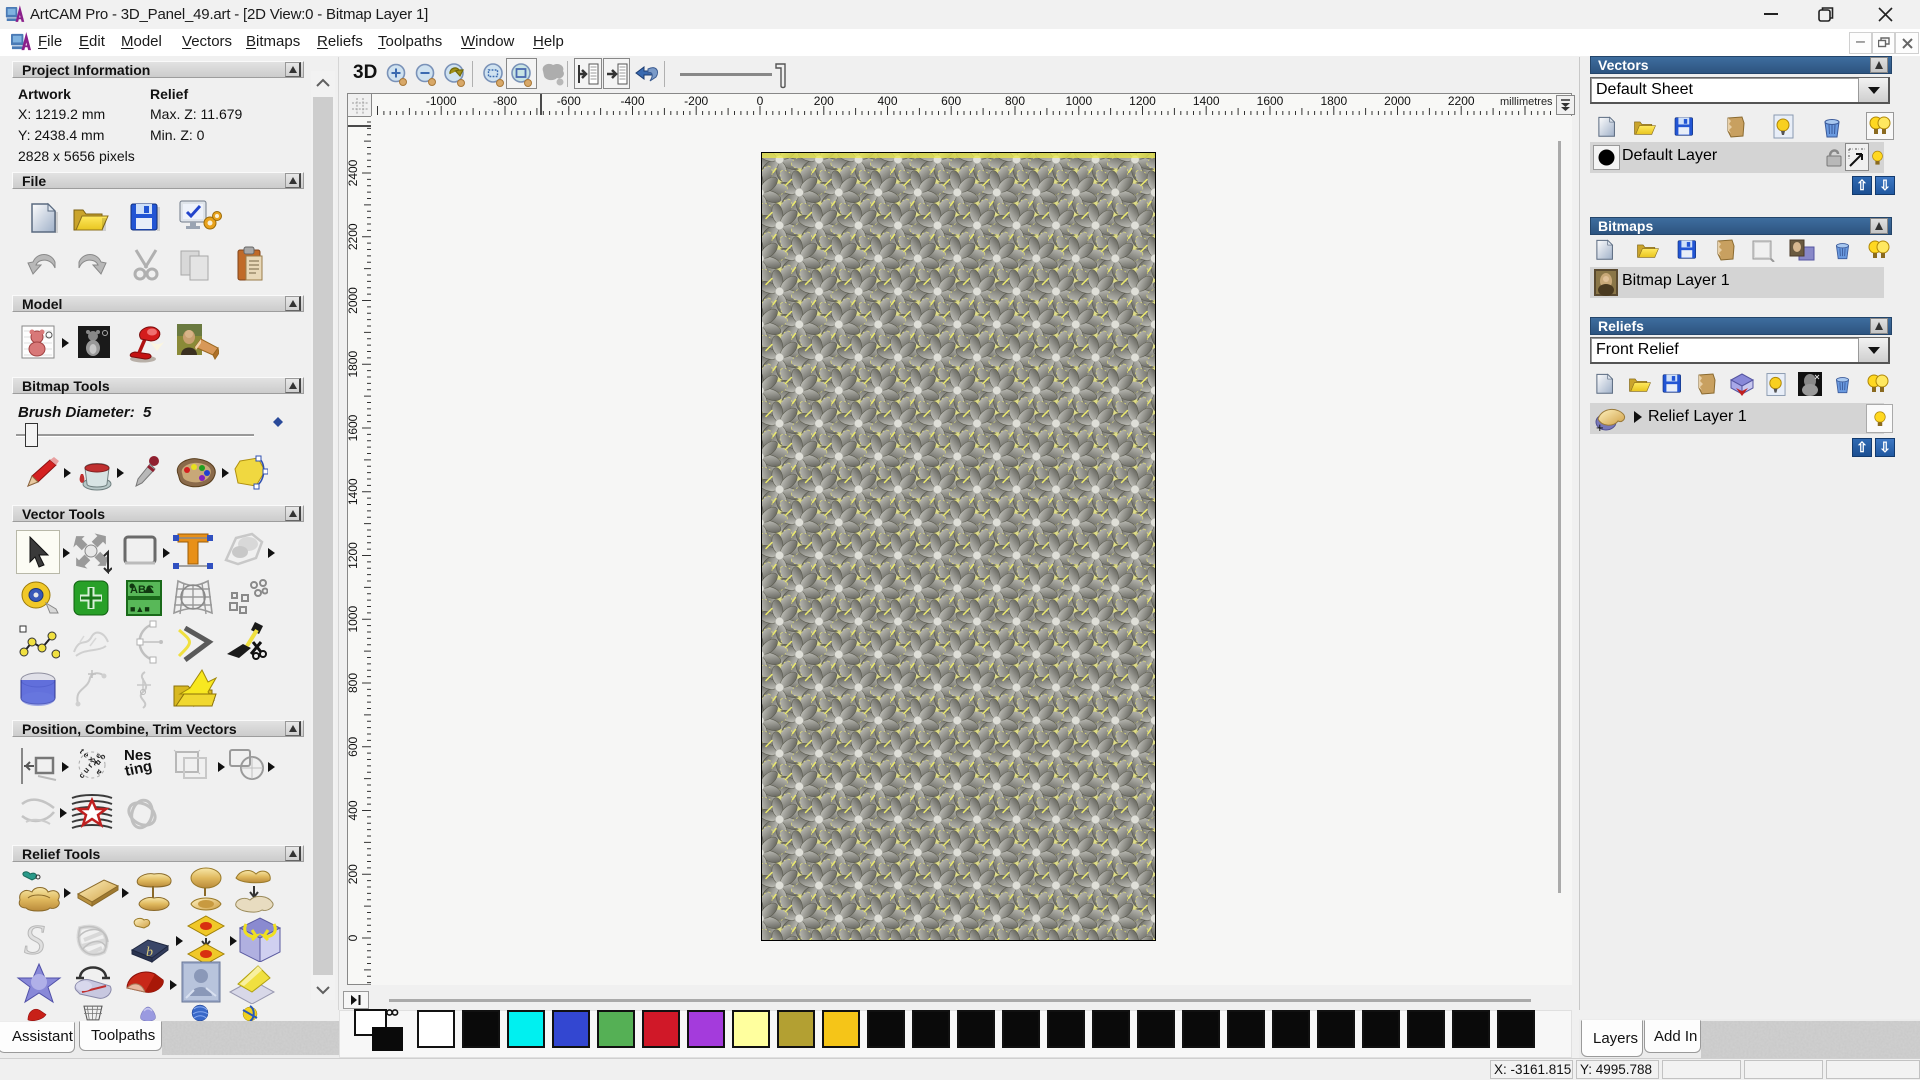 This screenshot has height=1080, width=1920. I want to click on svg-text: -200, so click(696, 101).